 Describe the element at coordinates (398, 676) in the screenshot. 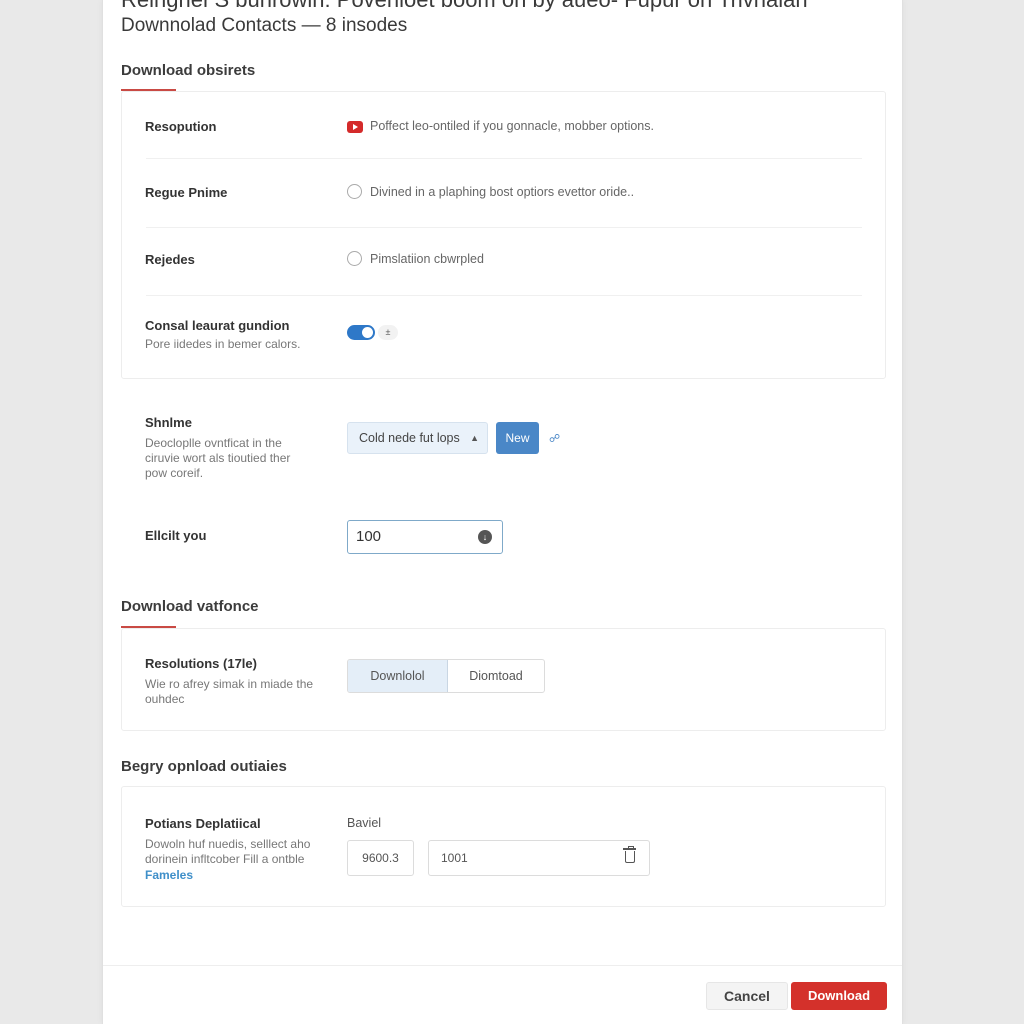

I see `segment-option: Downlolol` at that location.